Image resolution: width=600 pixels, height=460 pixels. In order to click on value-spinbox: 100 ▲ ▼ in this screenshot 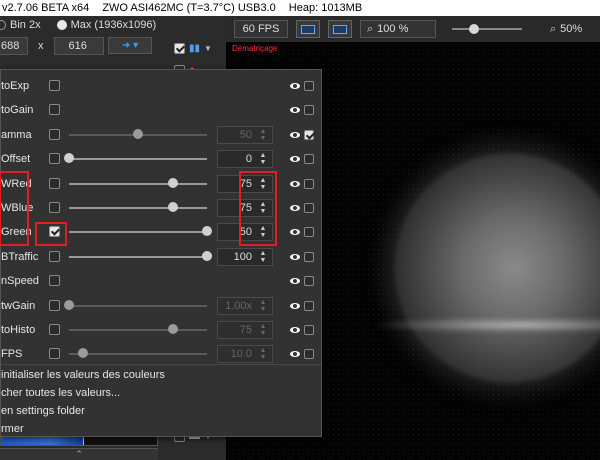, I will do `click(245, 256)`.